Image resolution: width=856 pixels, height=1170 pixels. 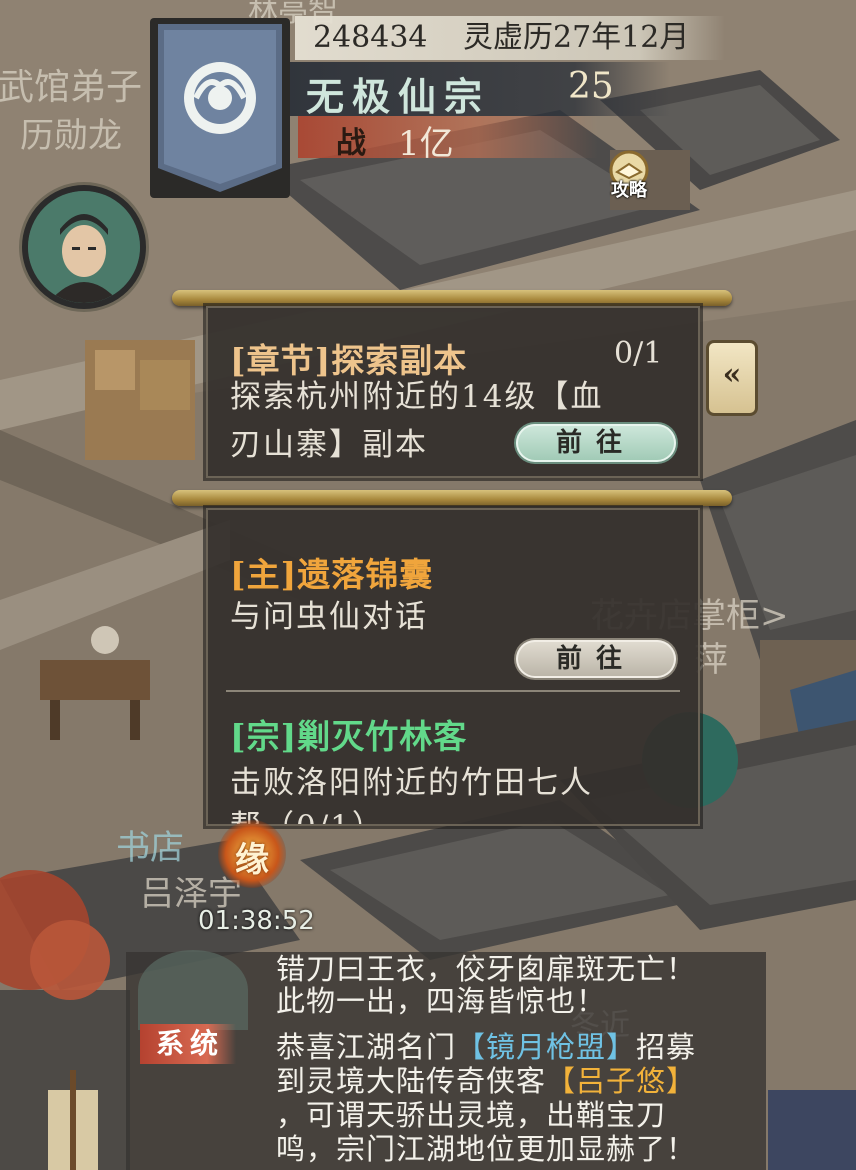 I want to click on guide-button: 攻略, so click(x=629, y=177).